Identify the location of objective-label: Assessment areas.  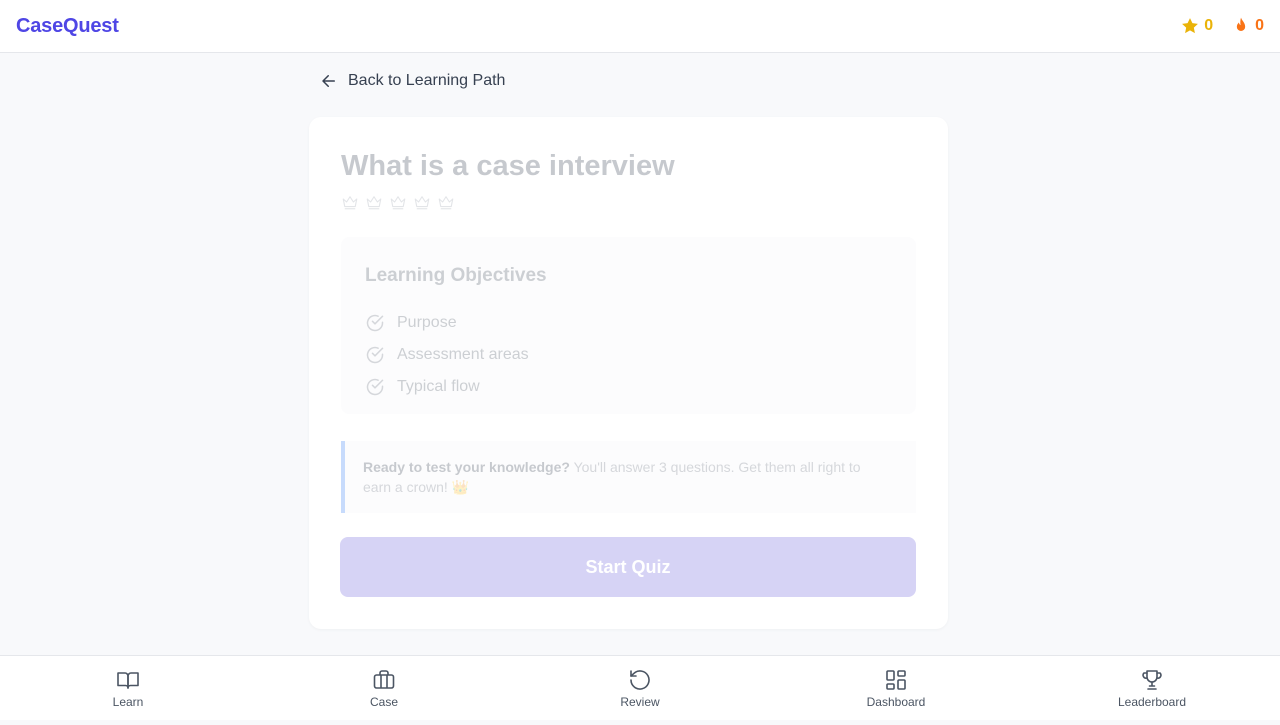
(463, 354).